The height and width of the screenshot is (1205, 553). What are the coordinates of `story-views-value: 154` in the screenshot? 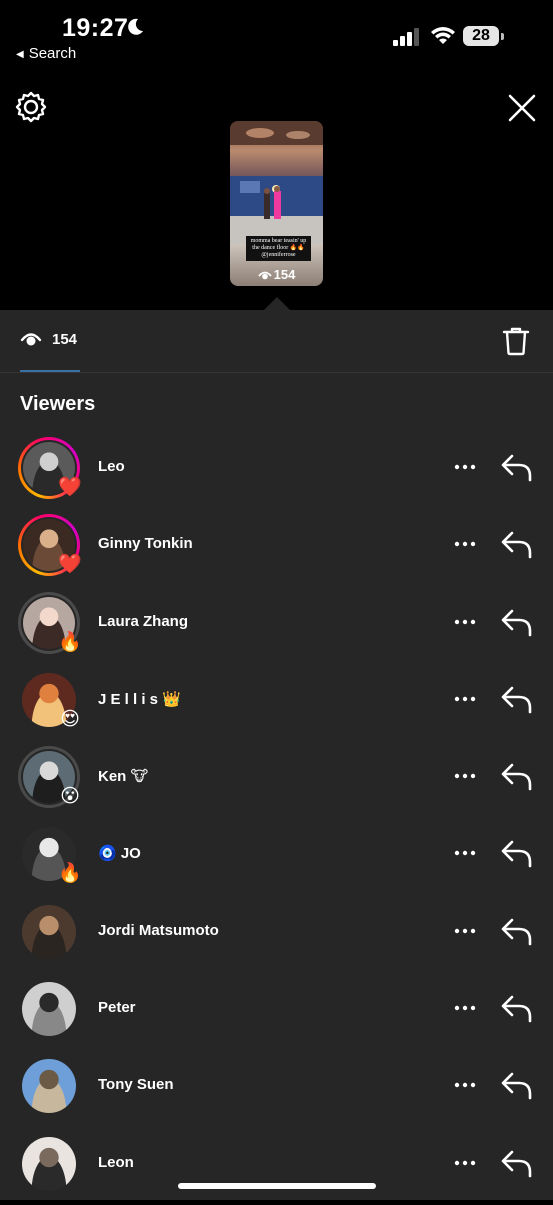 It's located at (284, 274).